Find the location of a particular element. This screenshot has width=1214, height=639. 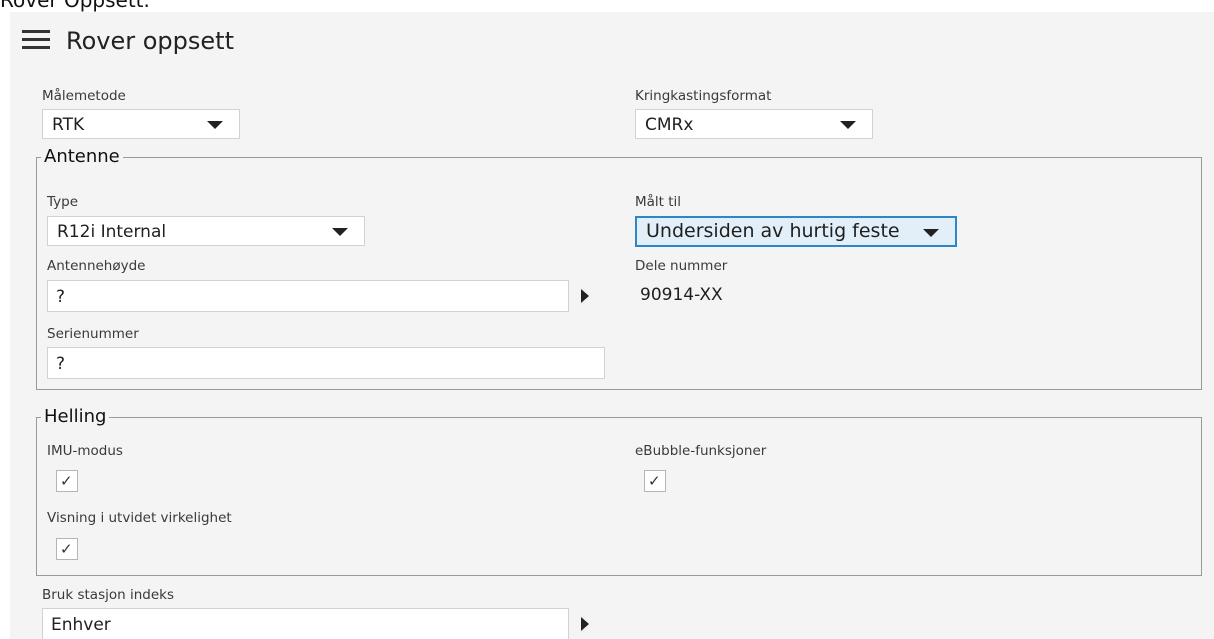

bruk-stasjon-indeks-arrow-icon is located at coordinates (585, 623).